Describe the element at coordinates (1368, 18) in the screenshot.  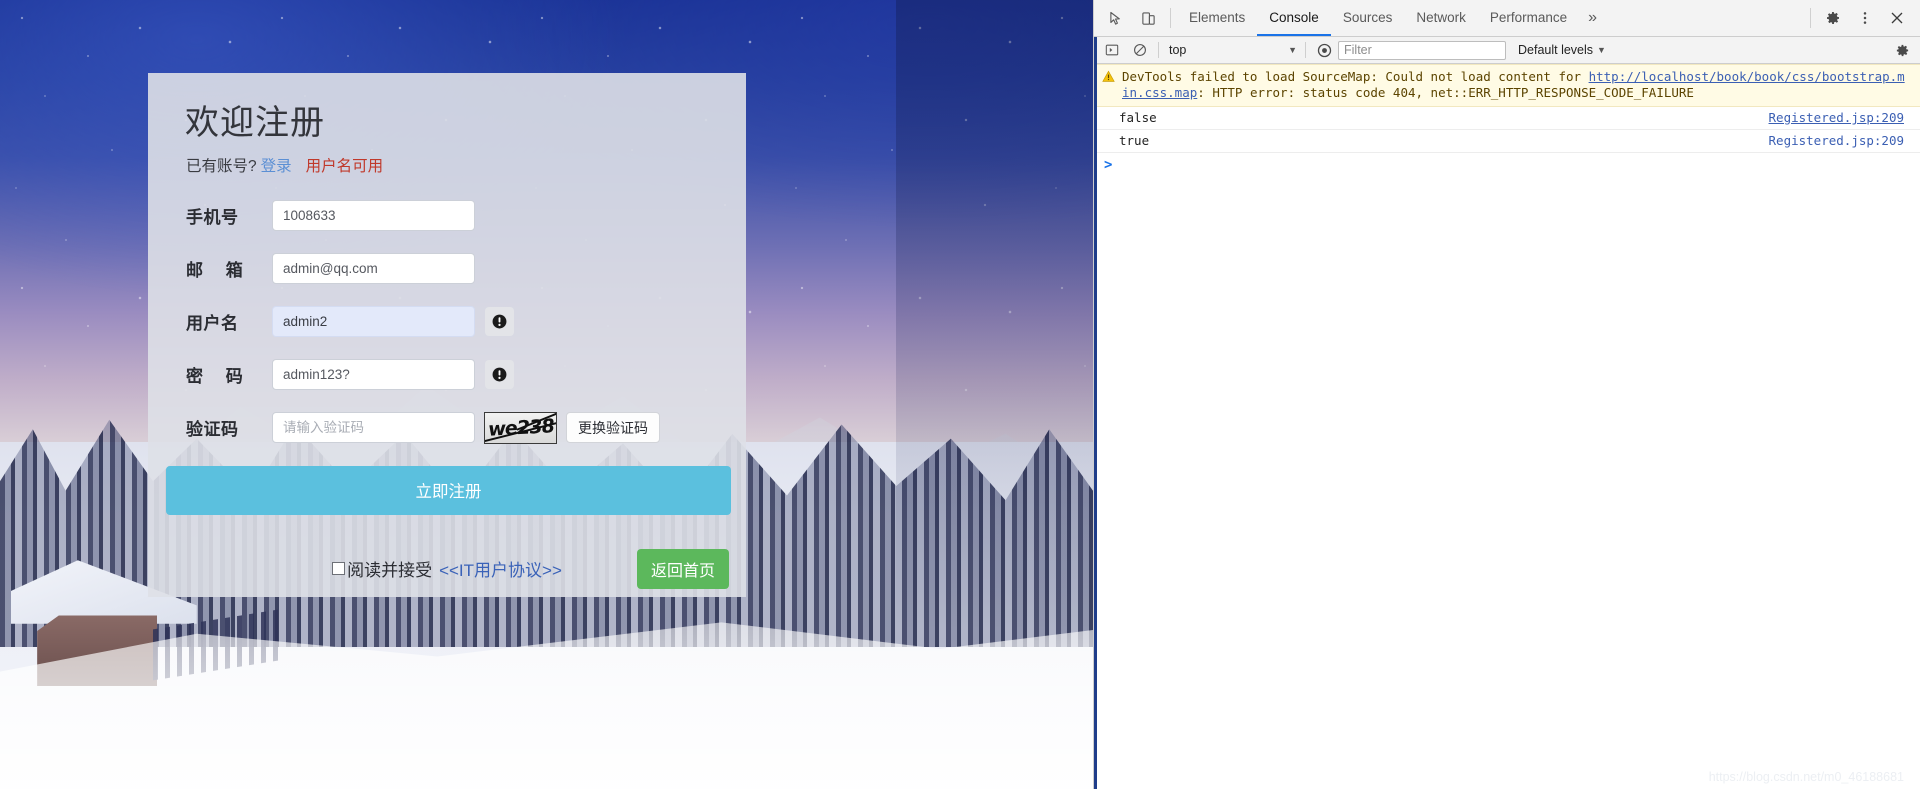
I see `tab-sources: Sources` at that location.